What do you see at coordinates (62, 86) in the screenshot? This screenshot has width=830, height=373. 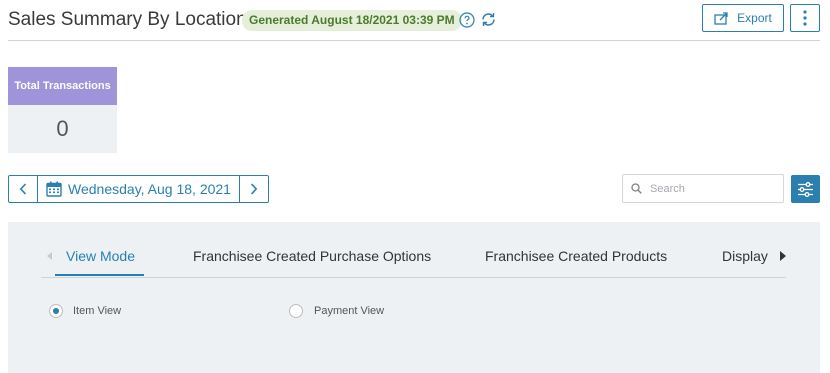 I see `stat-card-label: Total Transactions` at bounding box center [62, 86].